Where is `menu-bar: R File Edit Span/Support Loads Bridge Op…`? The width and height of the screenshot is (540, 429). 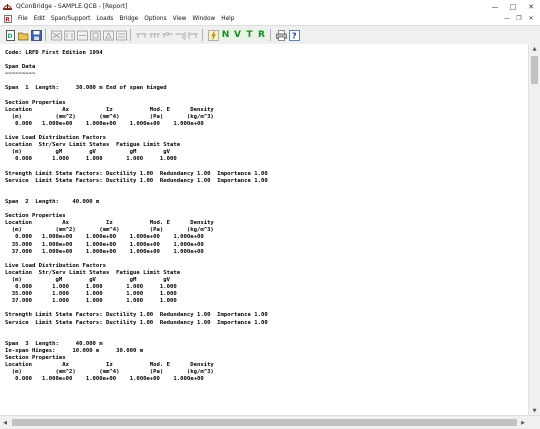 menu-bar: R File Edit Span/Support Loads Bridge Op… is located at coordinates (270, 18).